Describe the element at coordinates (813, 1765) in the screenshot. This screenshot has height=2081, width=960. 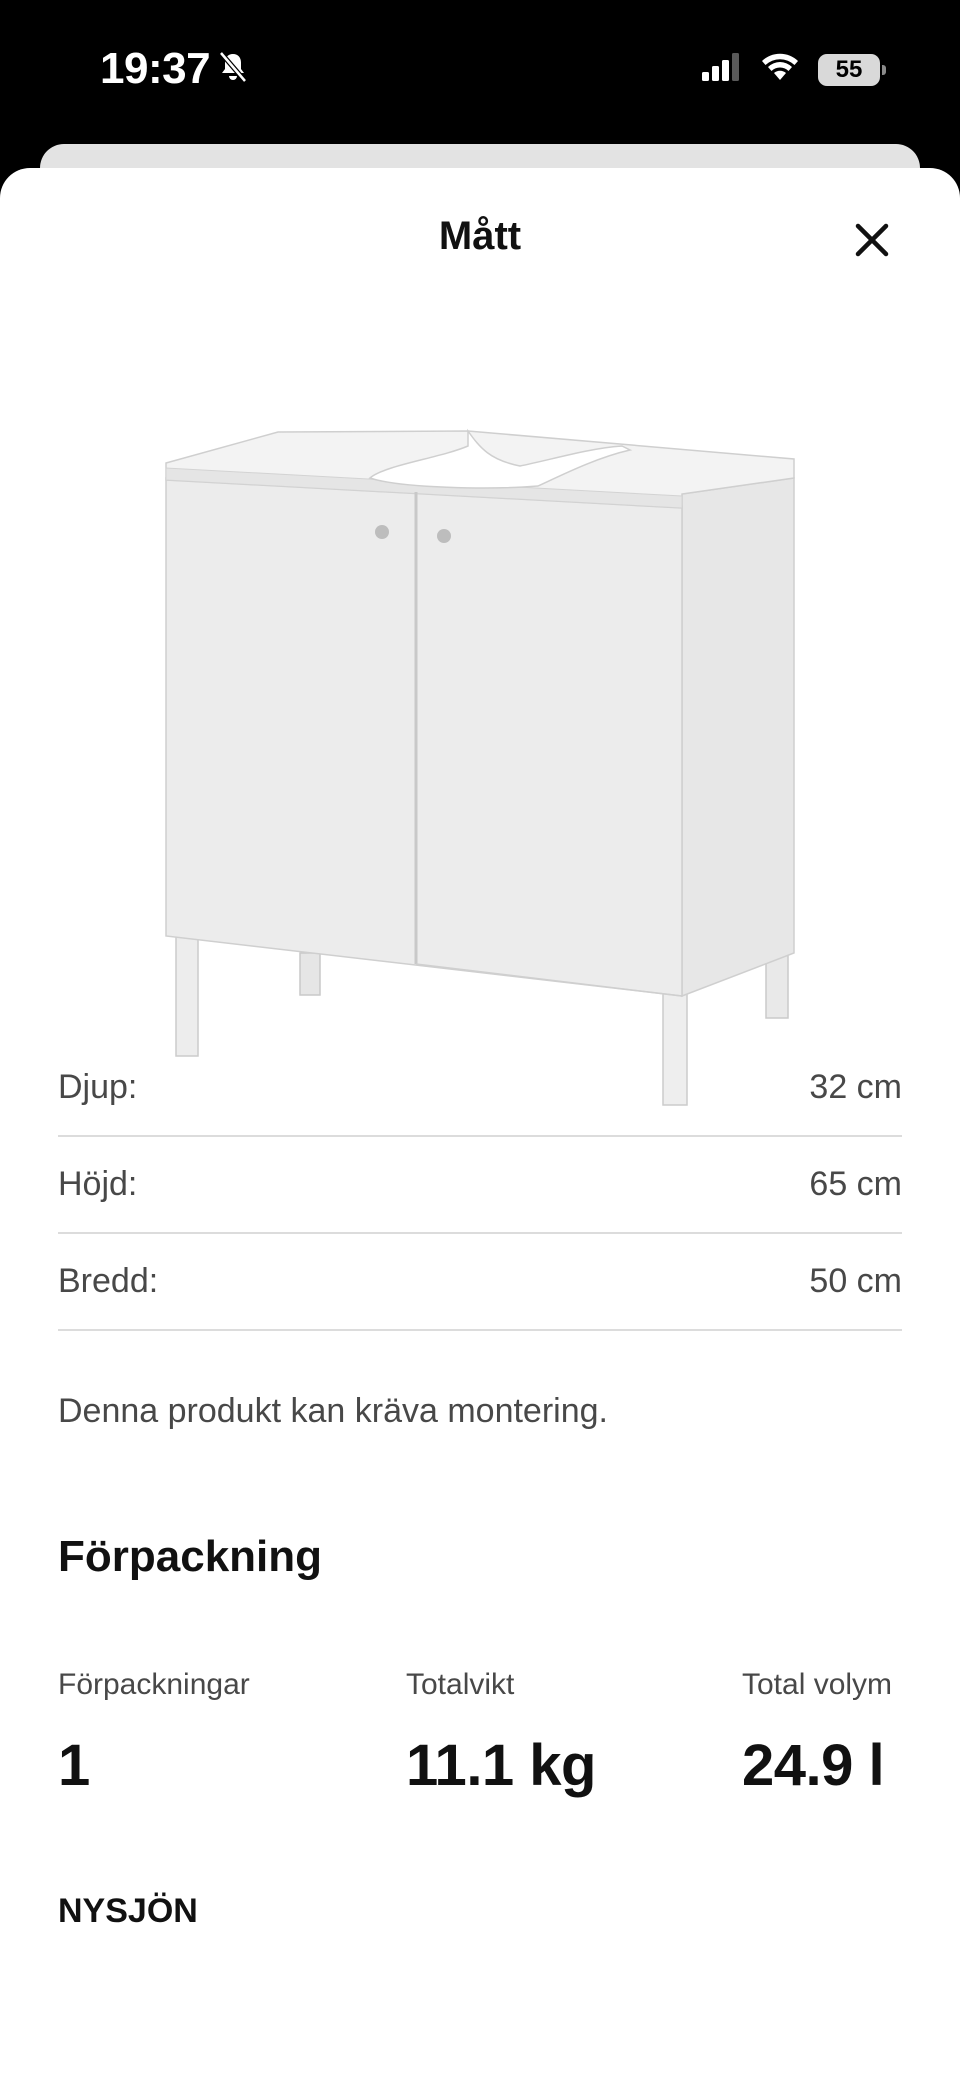
I see `volume-value: 24.9 l` at that location.